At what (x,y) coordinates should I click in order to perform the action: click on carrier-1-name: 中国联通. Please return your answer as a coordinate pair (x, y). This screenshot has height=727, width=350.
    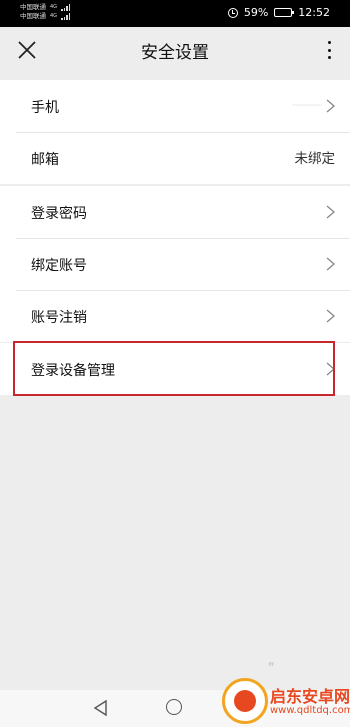
    Looking at the image, I should click on (33, 7).